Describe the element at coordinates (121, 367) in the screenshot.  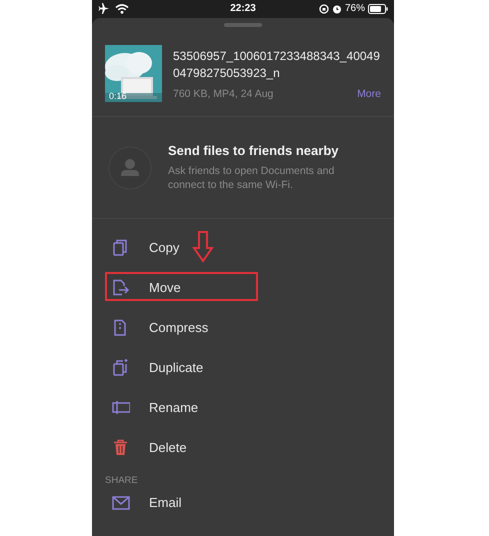
I see `duplicate-icon` at that location.